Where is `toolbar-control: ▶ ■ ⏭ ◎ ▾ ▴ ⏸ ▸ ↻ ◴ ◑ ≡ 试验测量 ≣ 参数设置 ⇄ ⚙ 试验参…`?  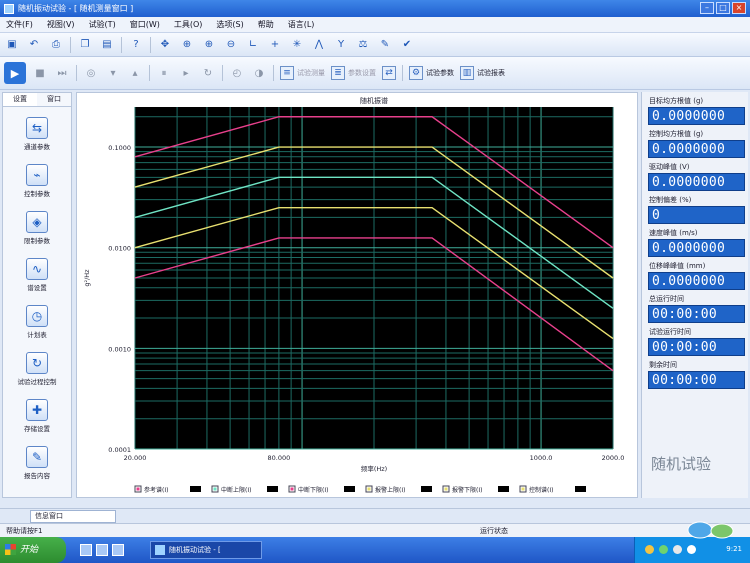
toolbar-control: ▶ ■ ⏭ ◎ ▾ ▴ ⏸ ▸ ↻ ◴ ◑ ≡ 试验测量 ≣ 参数设置 ⇄ ⚙ 试验参… is located at coordinates (375, 73).